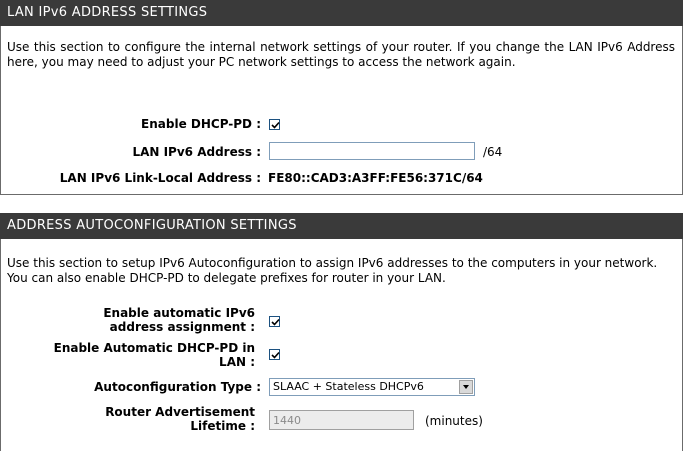  Describe the element at coordinates (375, 178) in the screenshot. I see `link-local-address-value: FE80::CAD3:A3FF:FE56:371C/64` at that location.